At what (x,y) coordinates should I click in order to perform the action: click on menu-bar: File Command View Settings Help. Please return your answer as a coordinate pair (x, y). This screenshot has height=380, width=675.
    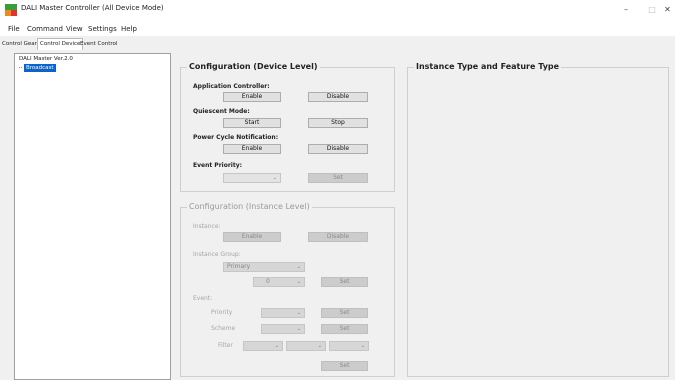
    Looking at the image, I should click on (337, 28).